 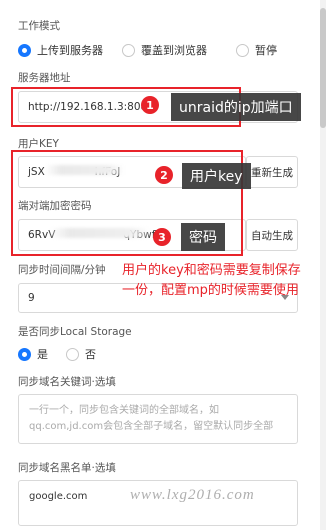 I want to click on radio-upload-to-server: 上传到服务器, so click(x=60, y=50).